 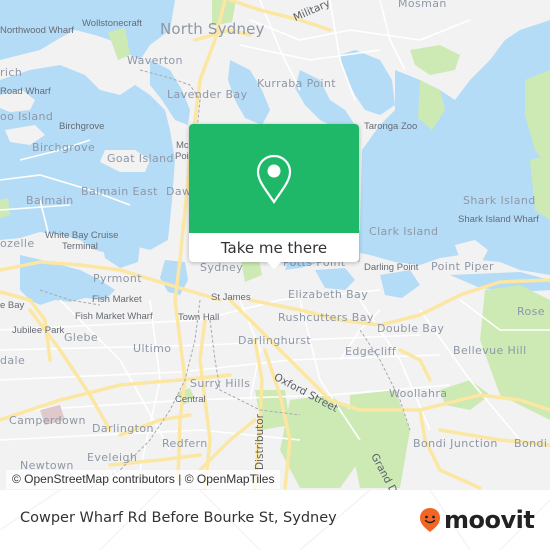 I want to click on moovit-wordmark: moovit, so click(x=489, y=520).